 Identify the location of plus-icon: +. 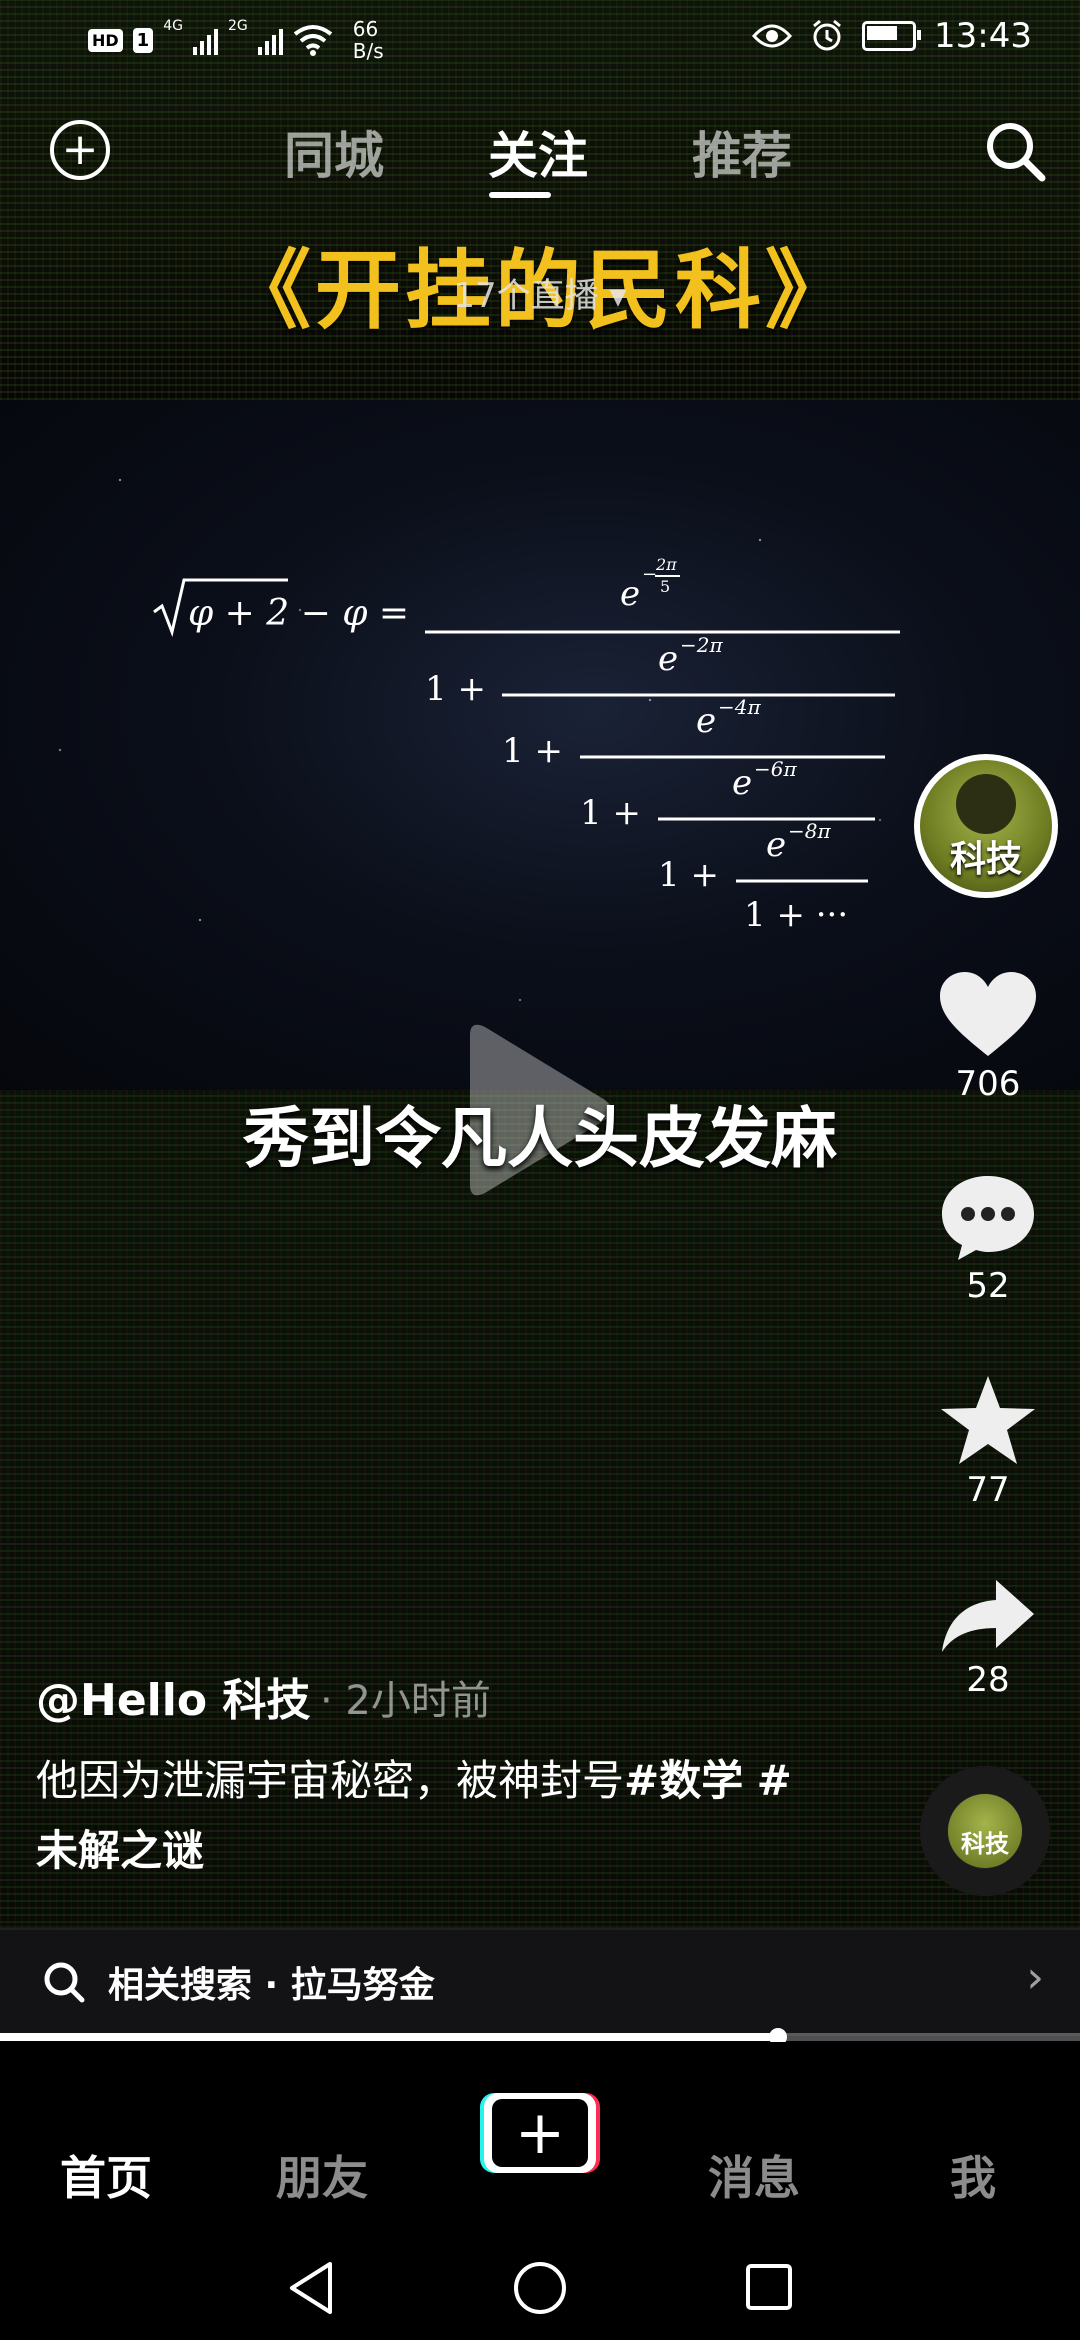
(540, 2133).